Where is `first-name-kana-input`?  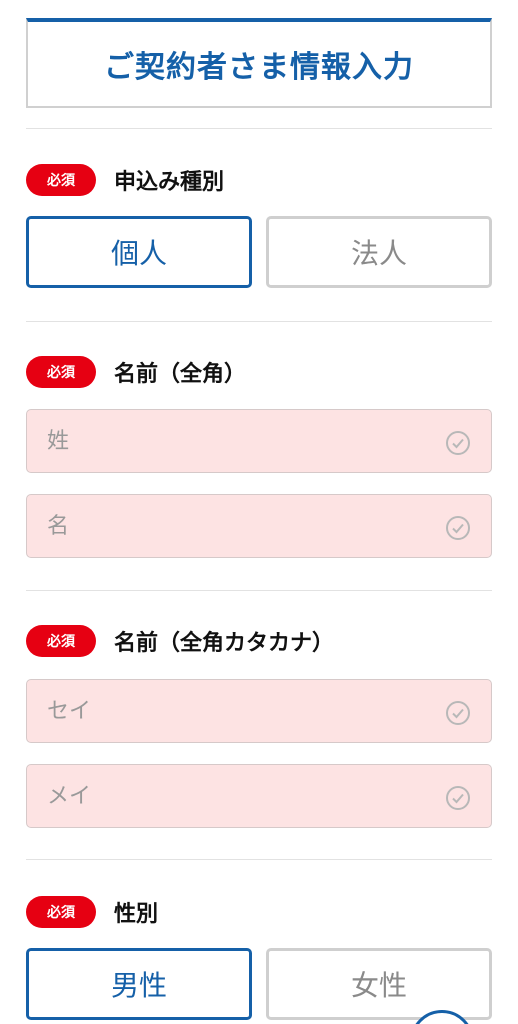
first-name-kana-input is located at coordinates (259, 796).